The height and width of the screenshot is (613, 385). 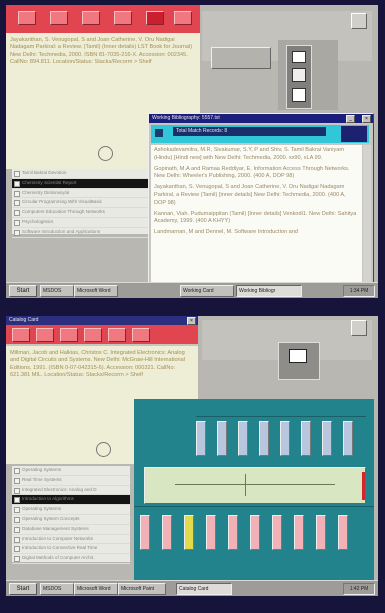 I want to click on catalog-titlebar: Catalog Card ×, so click(x=102, y=320).